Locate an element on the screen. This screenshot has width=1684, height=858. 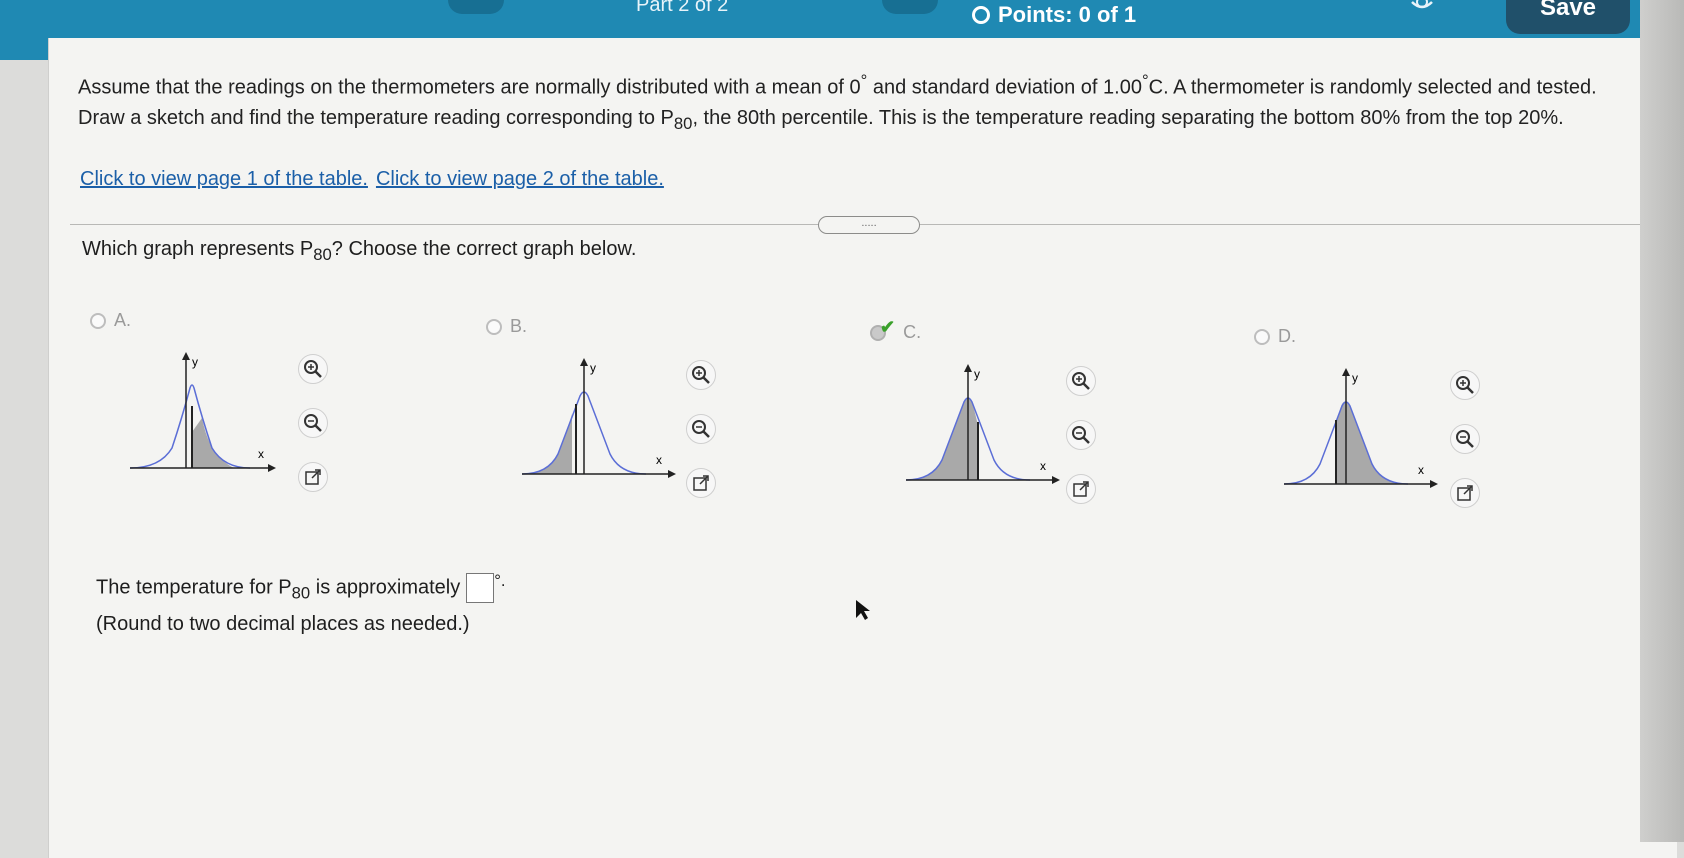
correct-checkmark-icon: ✔ is located at coordinates (888, 327).